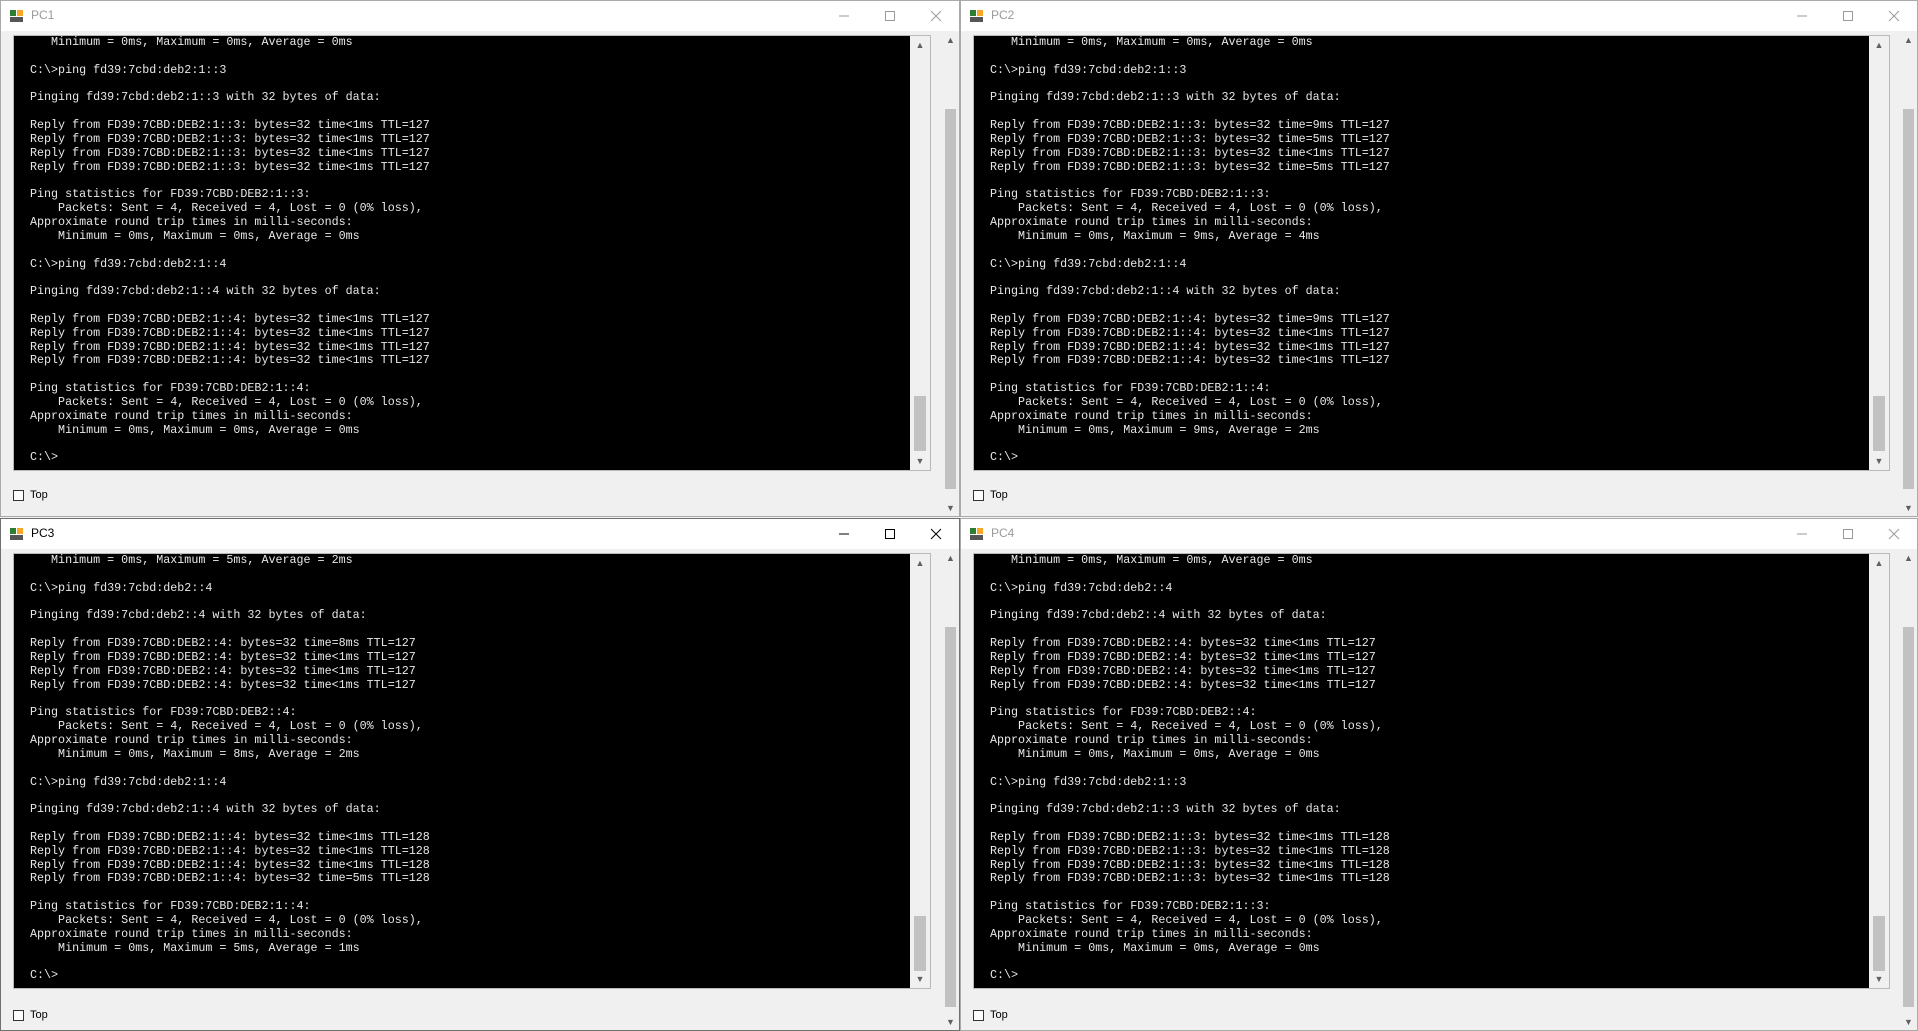 The width and height of the screenshot is (1918, 1031). Describe the element at coordinates (480, 534) in the screenshot. I see `title-bar: PC3` at that location.